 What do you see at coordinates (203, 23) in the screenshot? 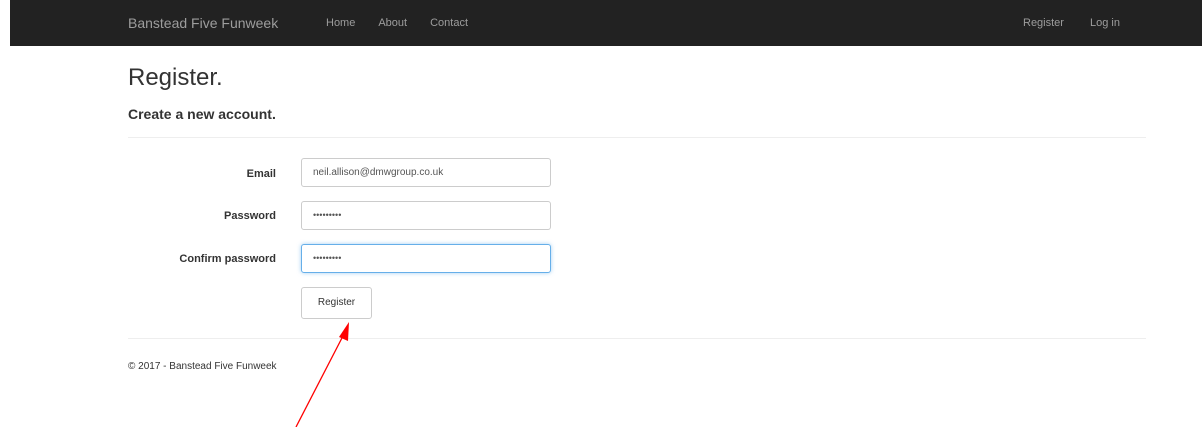
I see `brand-link: Banstead Five Funweek` at bounding box center [203, 23].